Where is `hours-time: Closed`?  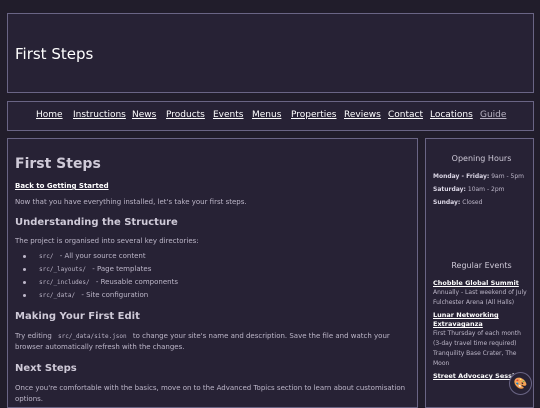
hours-time: Closed is located at coordinates (472, 202).